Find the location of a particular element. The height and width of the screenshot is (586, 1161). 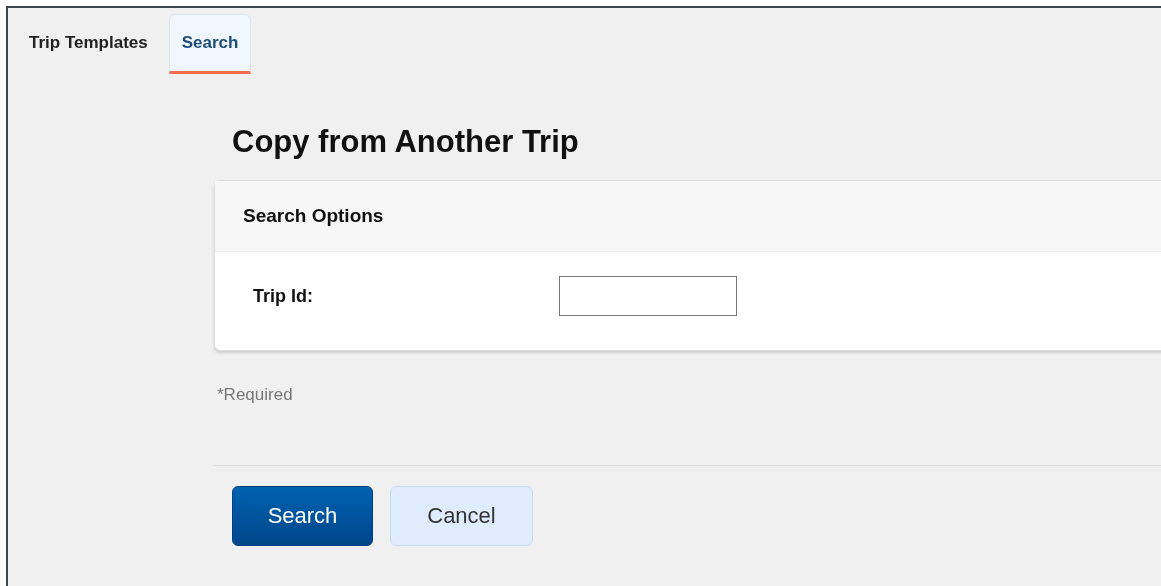

field-label: Trip Id: is located at coordinates (283, 296).